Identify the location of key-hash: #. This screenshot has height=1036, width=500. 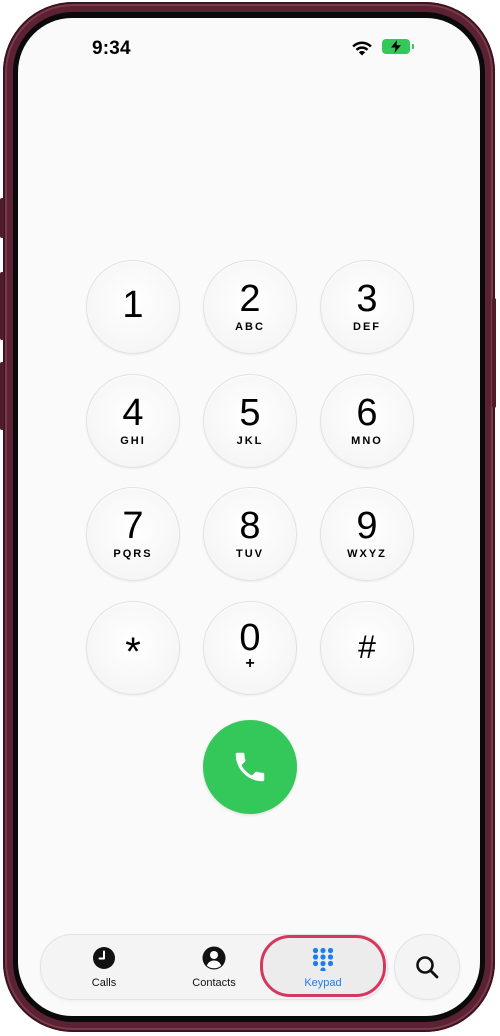
(367, 648).